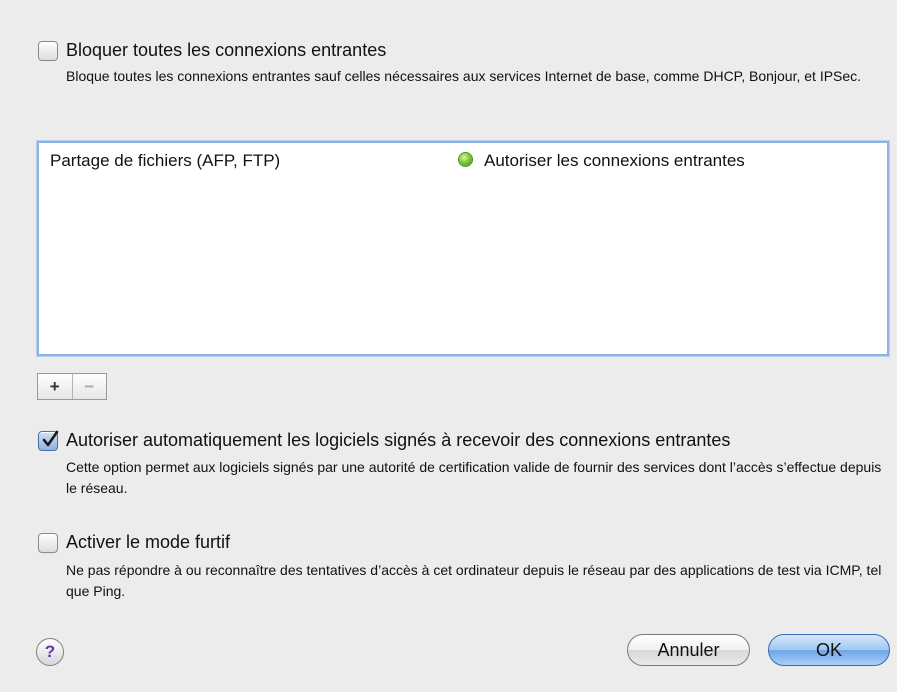 The image size is (897, 692). What do you see at coordinates (614, 161) in the screenshot?
I see `service-status: Autoriser les connexions entrantes` at bounding box center [614, 161].